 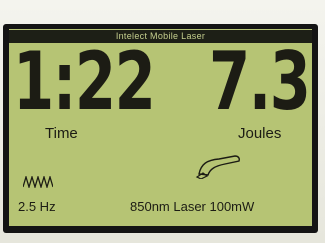 What do you see at coordinates (192, 206) in the screenshot?
I see `laser-info: 850nm Laser 100mW` at bounding box center [192, 206].